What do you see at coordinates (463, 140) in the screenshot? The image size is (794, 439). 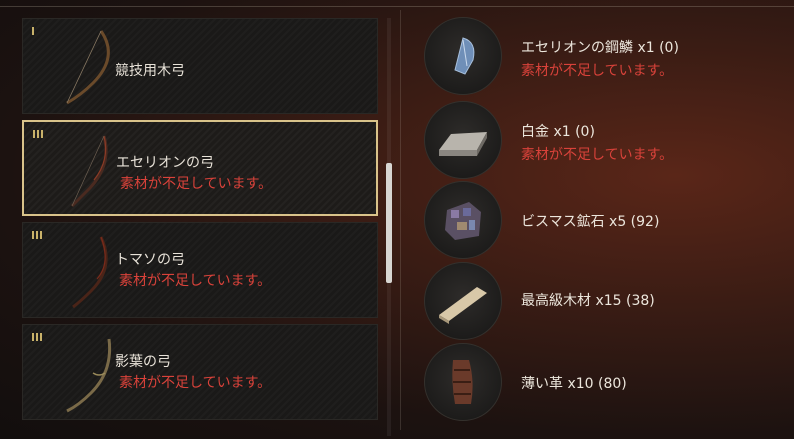 I see `platinum-ingot-icon` at bounding box center [463, 140].